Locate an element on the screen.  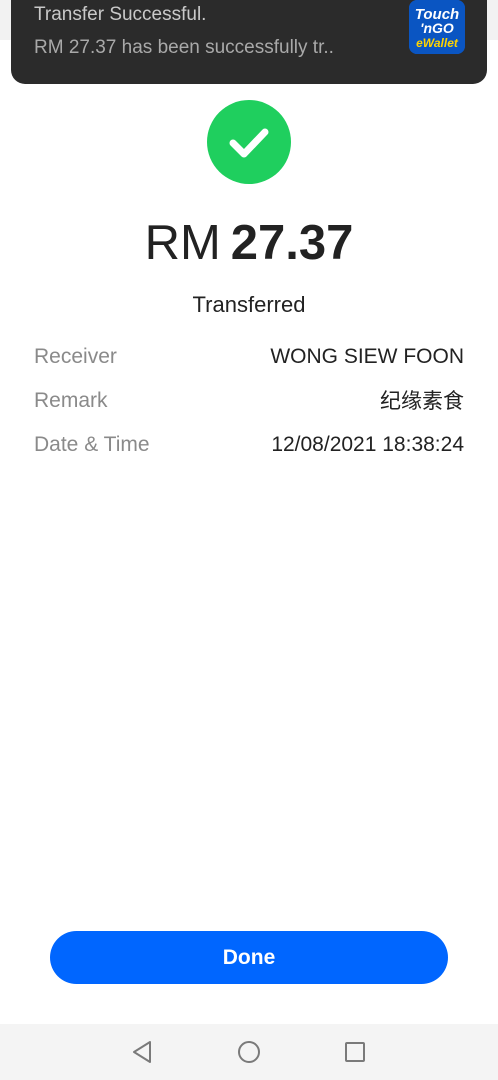
transfer-status: Transferred is located at coordinates (249, 304).